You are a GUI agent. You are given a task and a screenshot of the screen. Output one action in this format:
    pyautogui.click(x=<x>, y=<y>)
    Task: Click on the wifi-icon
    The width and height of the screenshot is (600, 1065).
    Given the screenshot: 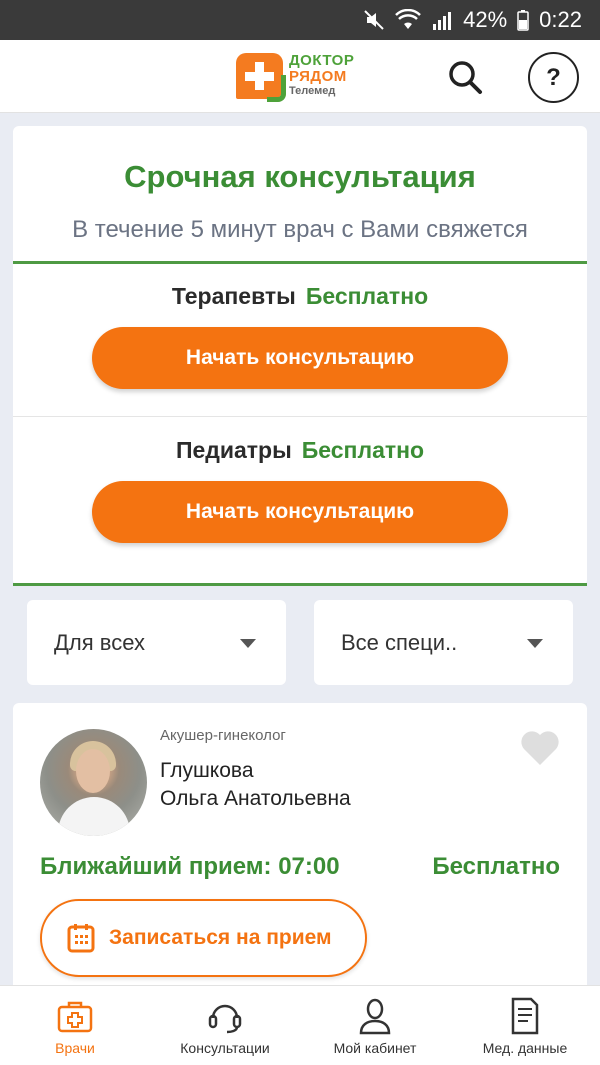 What is the action you would take?
    pyautogui.click(x=408, y=20)
    